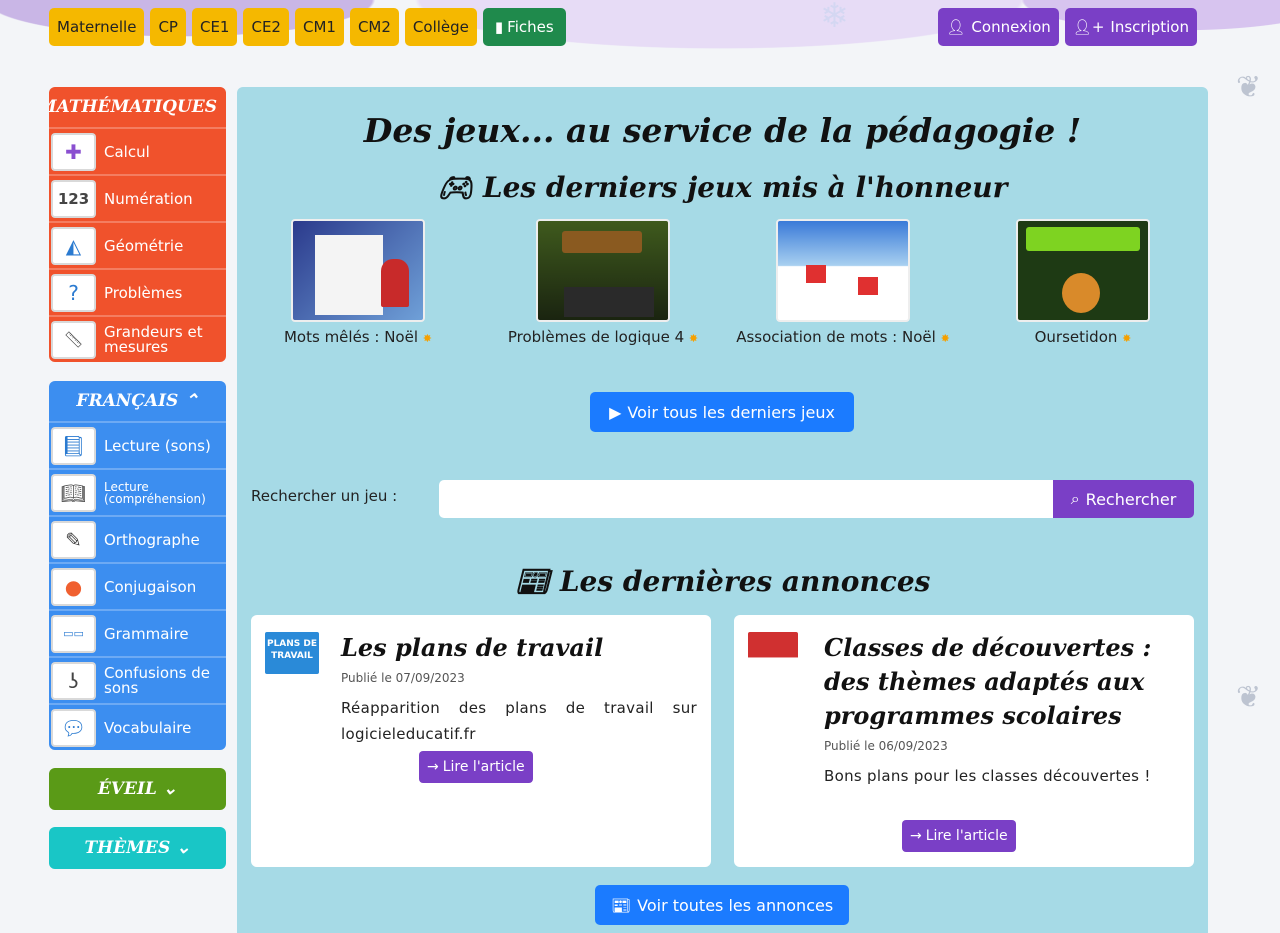 The image size is (1280, 933). What do you see at coordinates (73, 539) in the screenshot?
I see `pencil-icon: ✎` at bounding box center [73, 539].